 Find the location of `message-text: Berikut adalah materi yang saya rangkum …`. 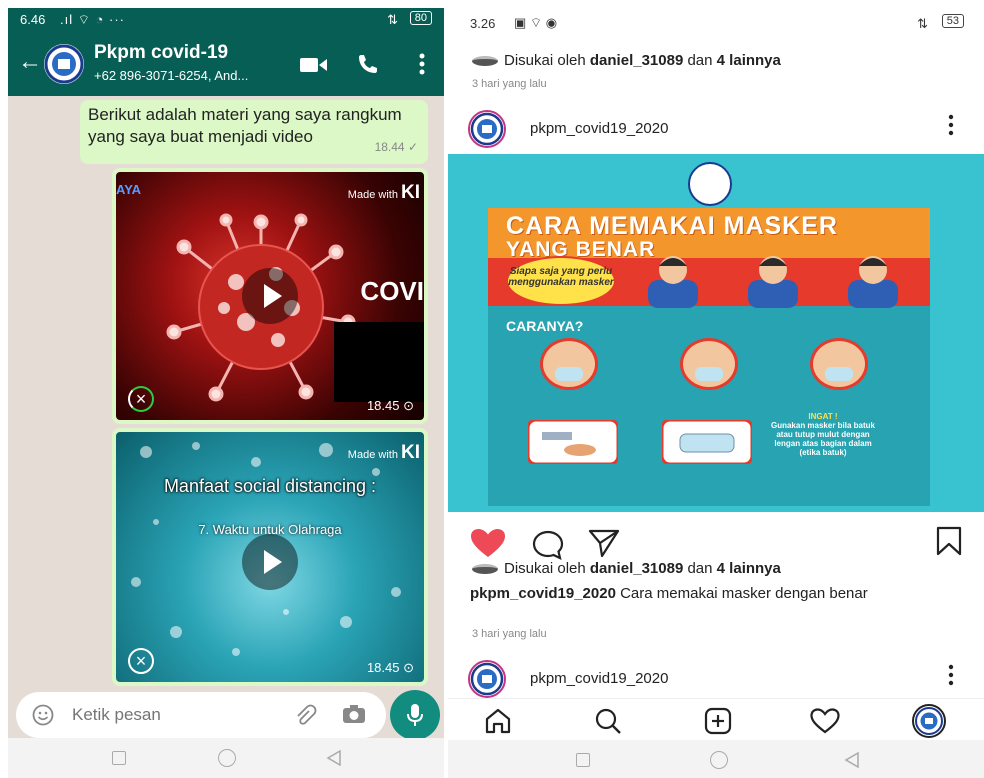

message-text: Berikut adalah materi yang saya rangkum … is located at coordinates (245, 125).